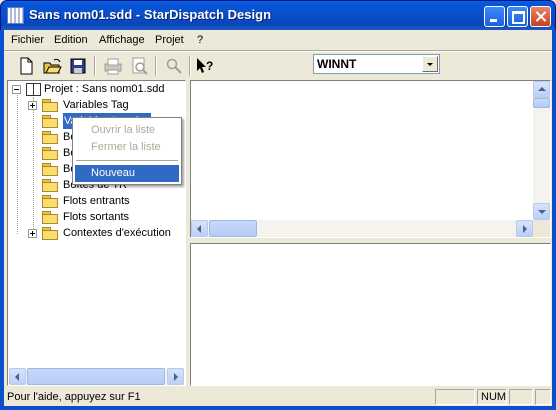  What do you see at coordinates (33, 89) in the screenshot?
I see `project-book-icon` at bounding box center [33, 89].